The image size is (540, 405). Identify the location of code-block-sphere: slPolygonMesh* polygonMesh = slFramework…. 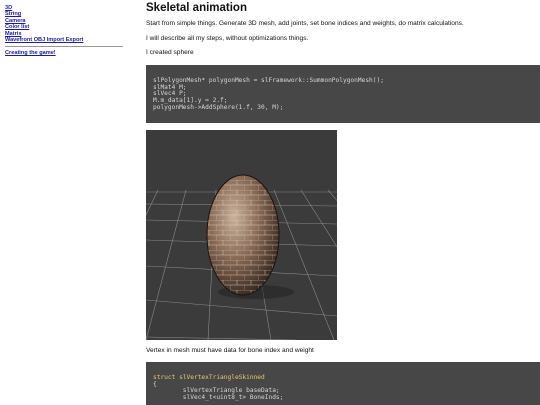
(343, 94).